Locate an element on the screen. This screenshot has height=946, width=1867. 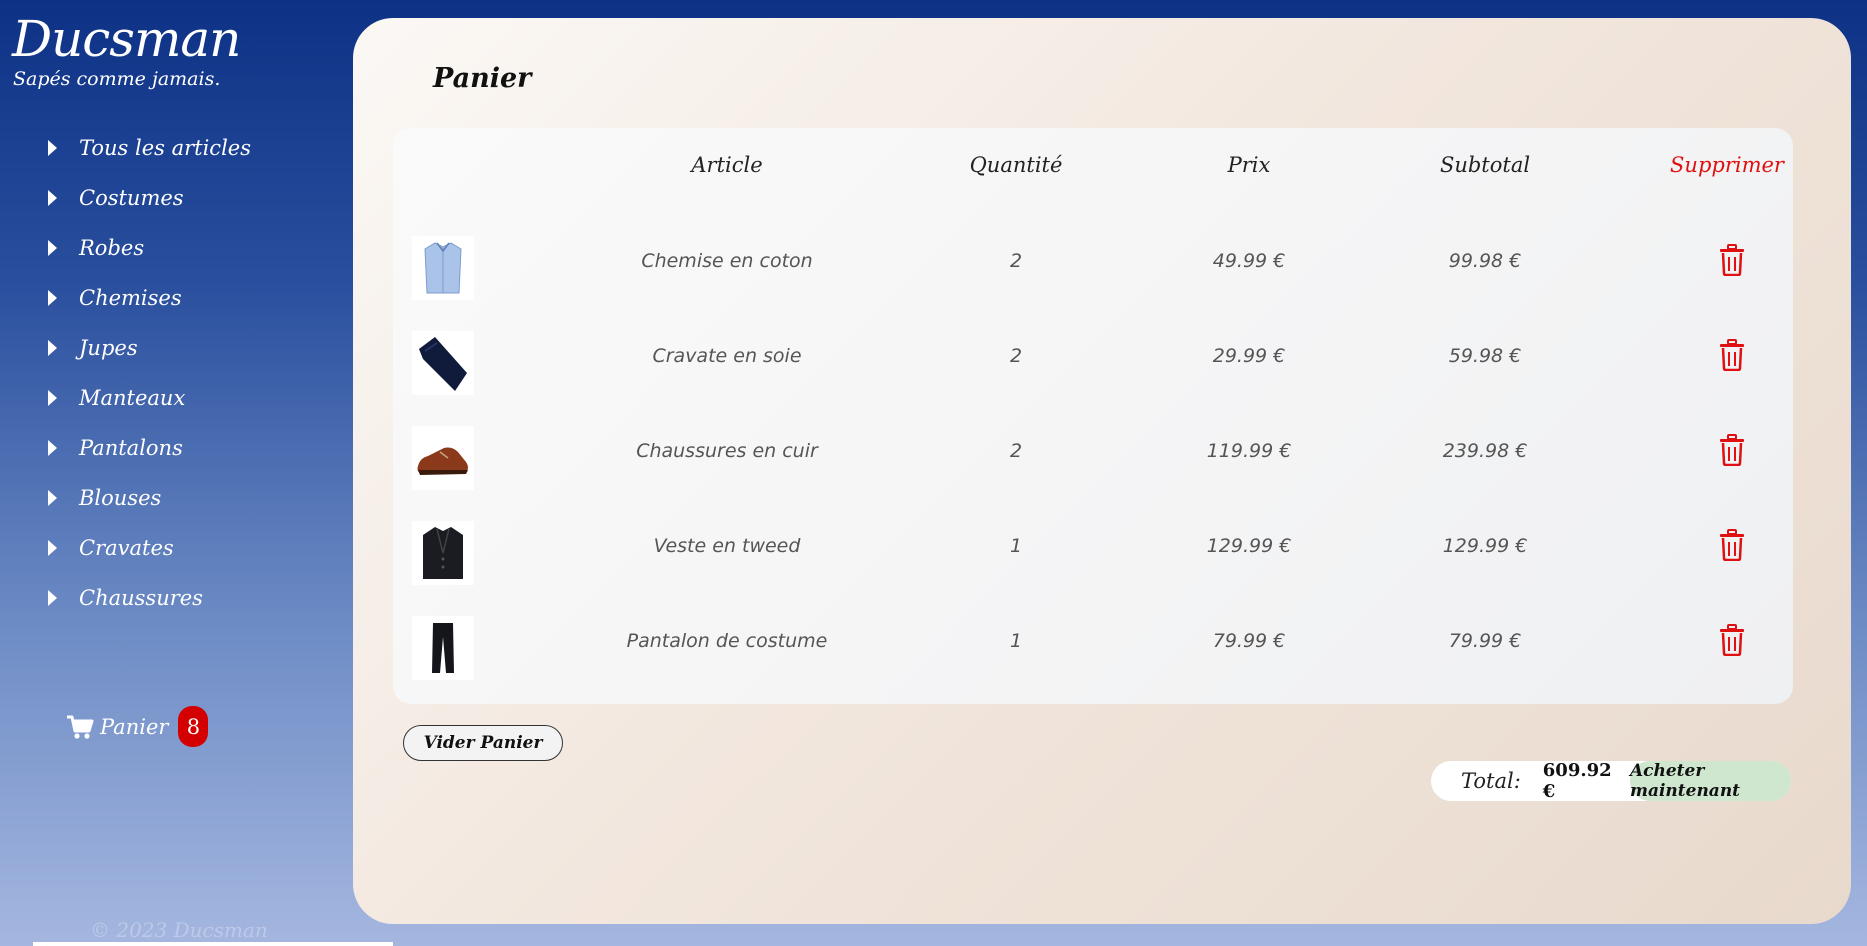
nav-item-label: Chemises is located at coordinates (130, 298).